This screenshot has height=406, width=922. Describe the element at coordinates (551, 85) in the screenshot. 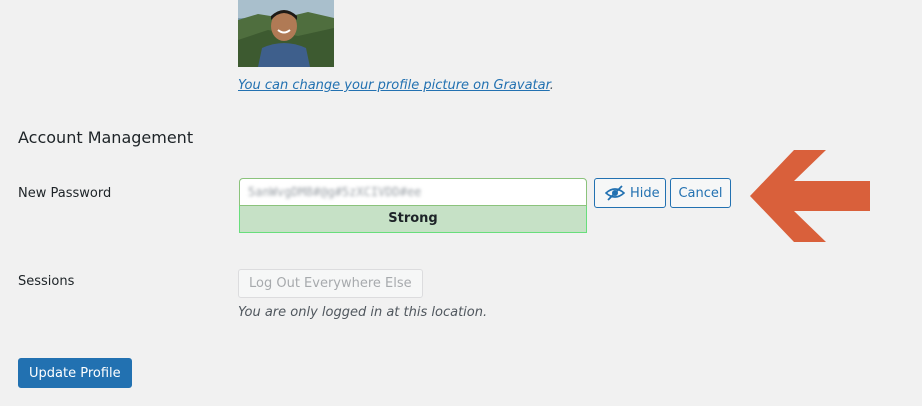

I see `gravatar-suffix: .` at that location.